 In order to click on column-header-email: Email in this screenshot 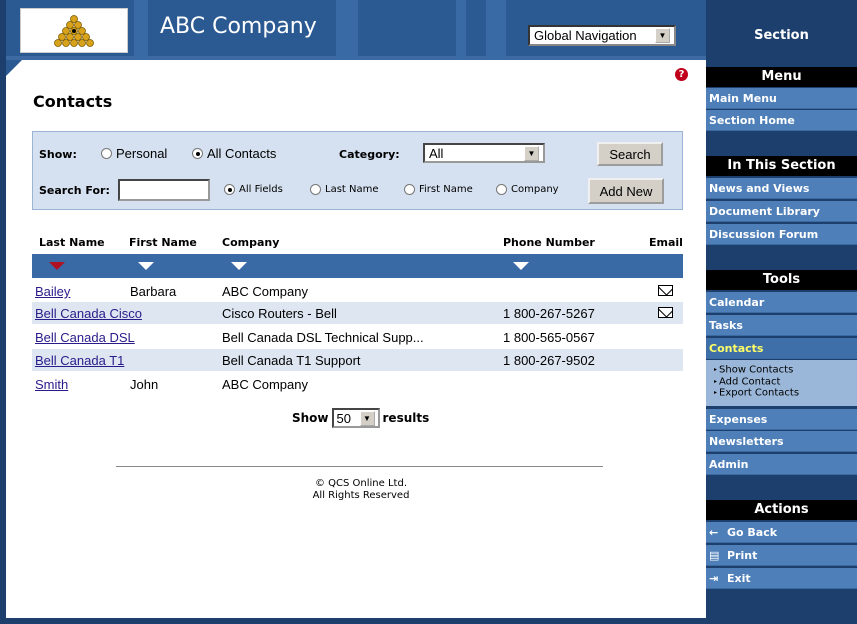, I will do `click(666, 242)`.